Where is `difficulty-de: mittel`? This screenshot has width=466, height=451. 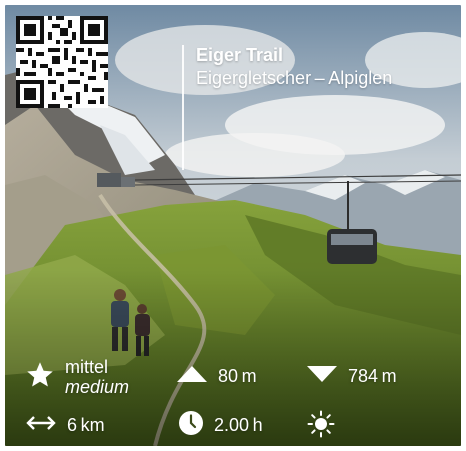 difficulty-de: mittel is located at coordinates (87, 367).